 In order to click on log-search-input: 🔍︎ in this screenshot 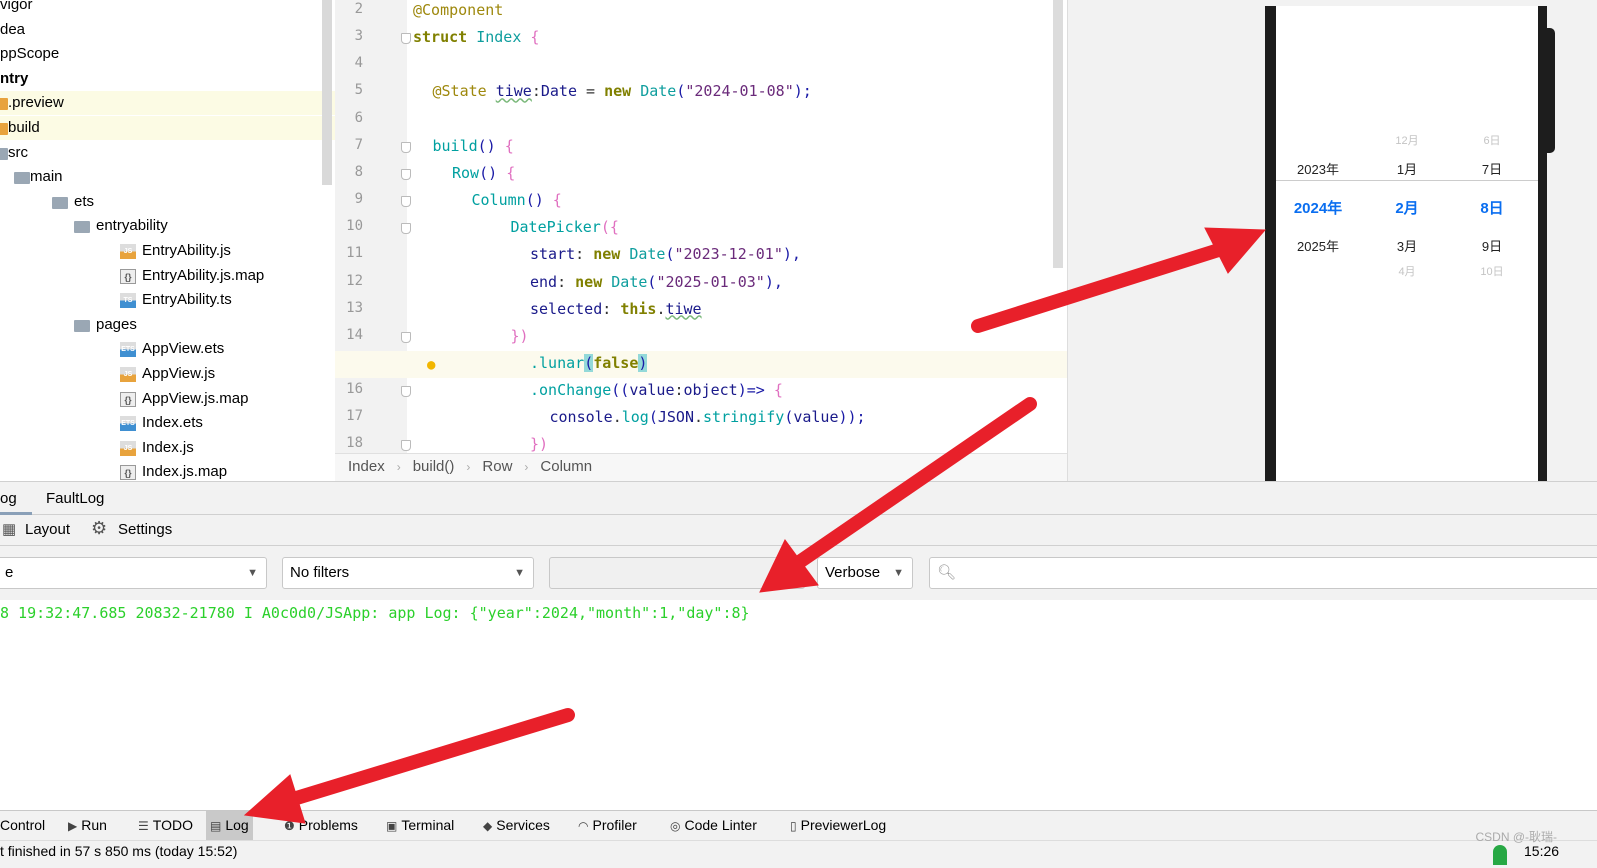, I will do `click(1263, 573)`.